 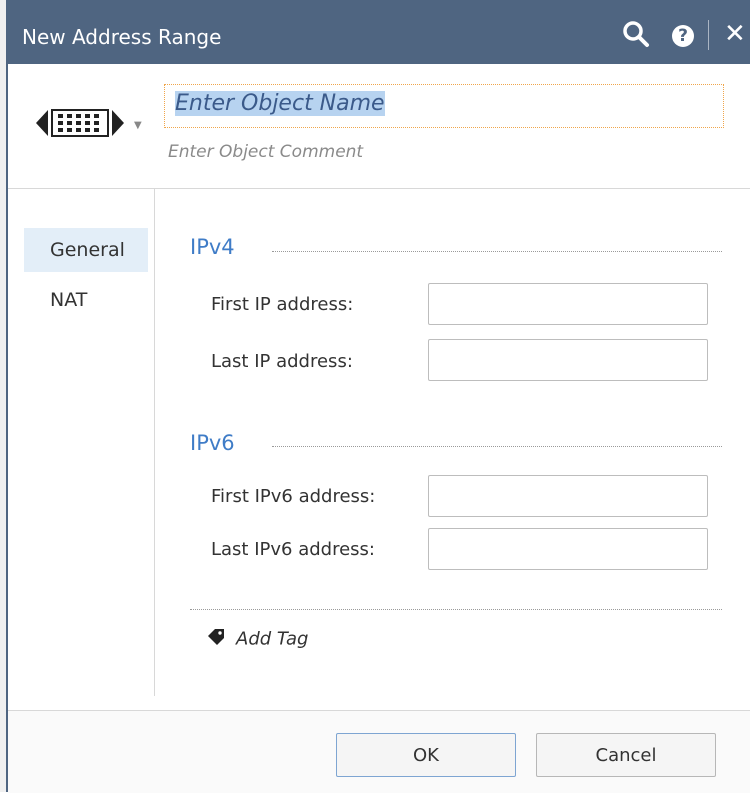 I want to click on object-comment-input: Enter Object Comment, so click(x=265, y=152).